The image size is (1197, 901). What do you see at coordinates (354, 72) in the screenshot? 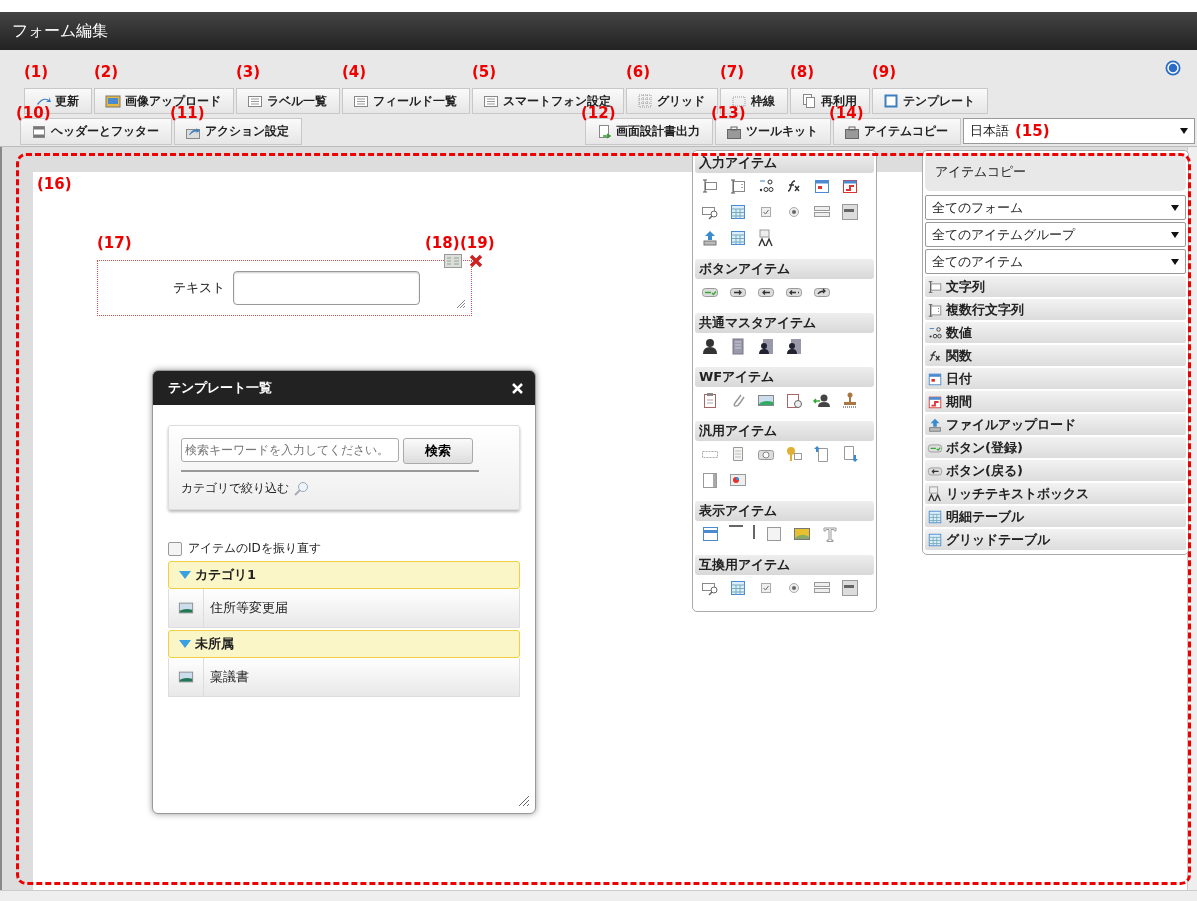
I see `callout-number: (4)` at bounding box center [354, 72].